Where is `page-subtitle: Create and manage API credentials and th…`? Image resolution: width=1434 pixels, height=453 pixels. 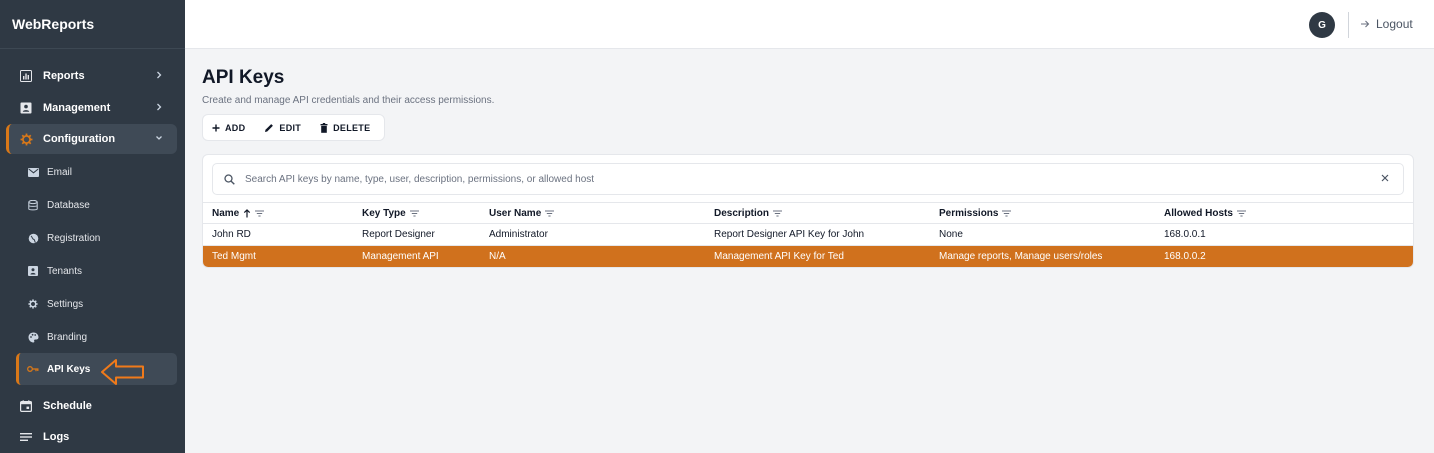 page-subtitle: Create and manage API credentials and th… is located at coordinates (348, 100).